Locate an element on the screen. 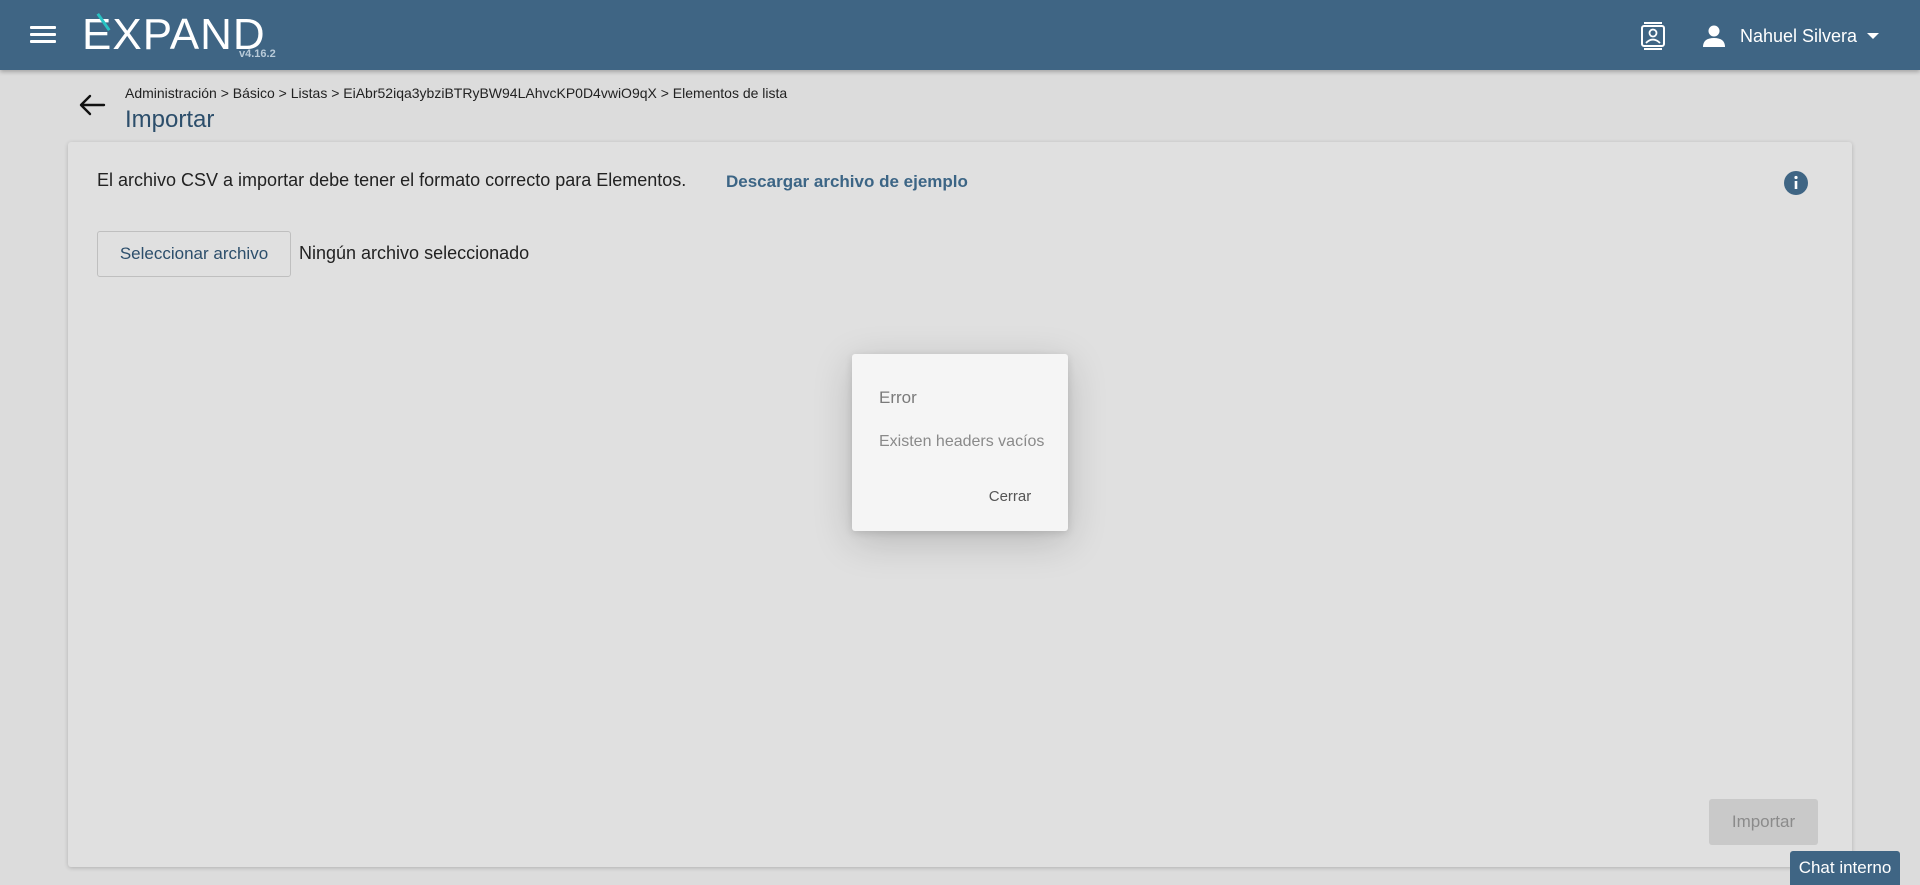 This screenshot has width=1920, height=885. hamburger-menu-icon is located at coordinates (43, 35).